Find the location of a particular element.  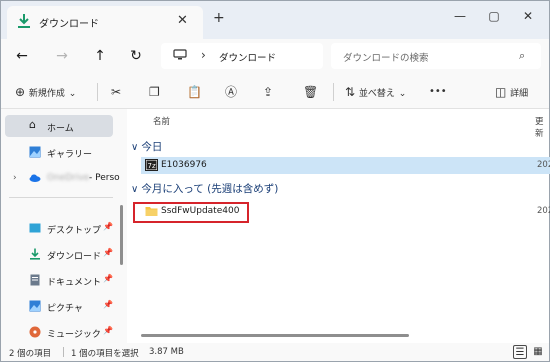

refresh-button: ↻ is located at coordinates (136, 56).